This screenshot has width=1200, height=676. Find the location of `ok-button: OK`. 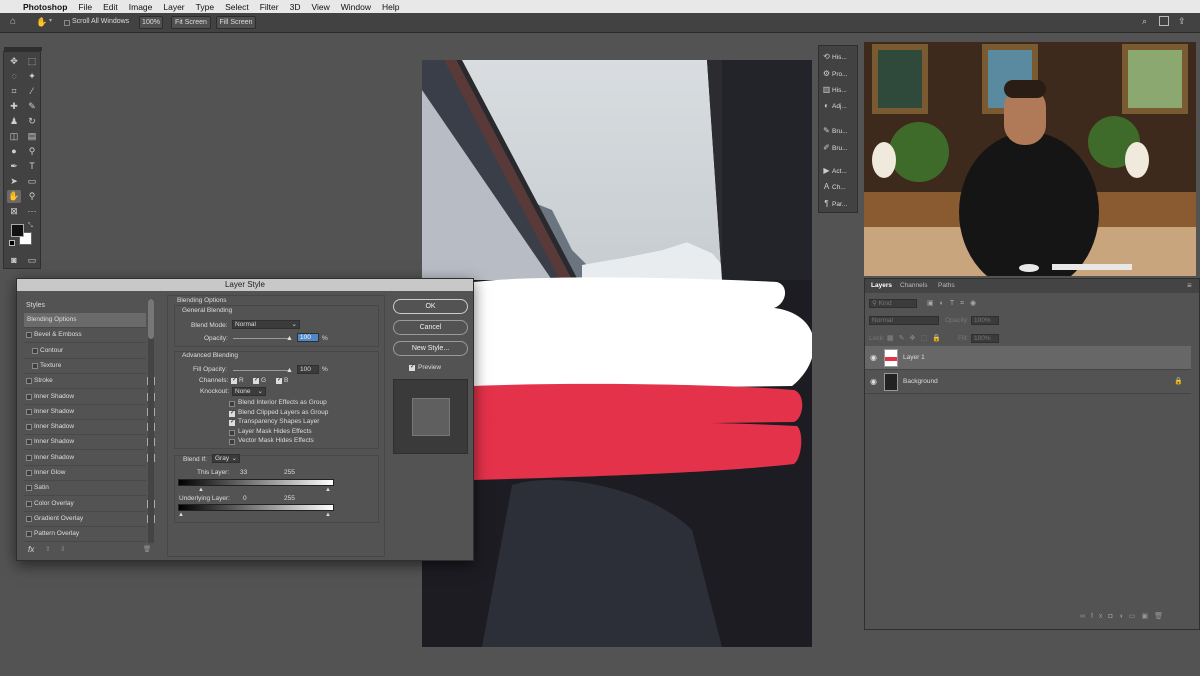

ok-button: OK is located at coordinates (430, 306).